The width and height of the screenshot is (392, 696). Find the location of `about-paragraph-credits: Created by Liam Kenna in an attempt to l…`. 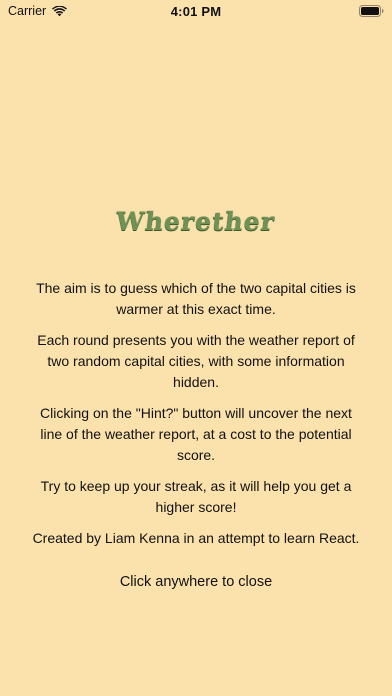

about-paragraph-credits: Created by Liam Kenna in an attempt to l… is located at coordinates (196, 538).